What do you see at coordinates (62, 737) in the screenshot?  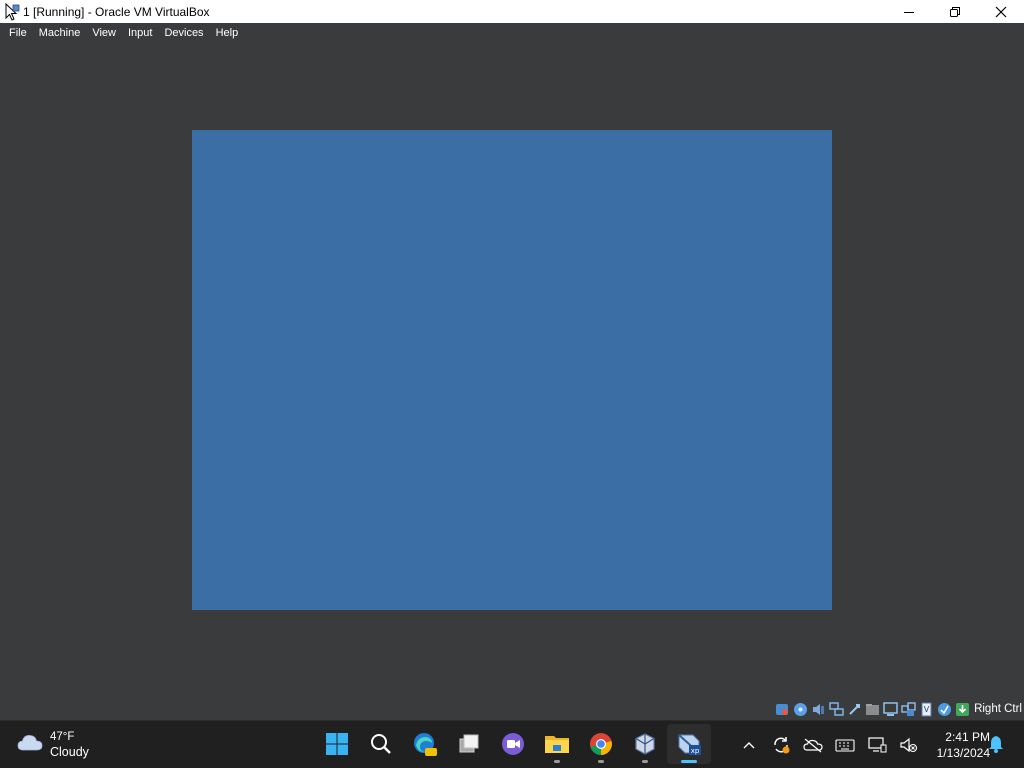 I see `weather-temperature: 47°F` at bounding box center [62, 737].